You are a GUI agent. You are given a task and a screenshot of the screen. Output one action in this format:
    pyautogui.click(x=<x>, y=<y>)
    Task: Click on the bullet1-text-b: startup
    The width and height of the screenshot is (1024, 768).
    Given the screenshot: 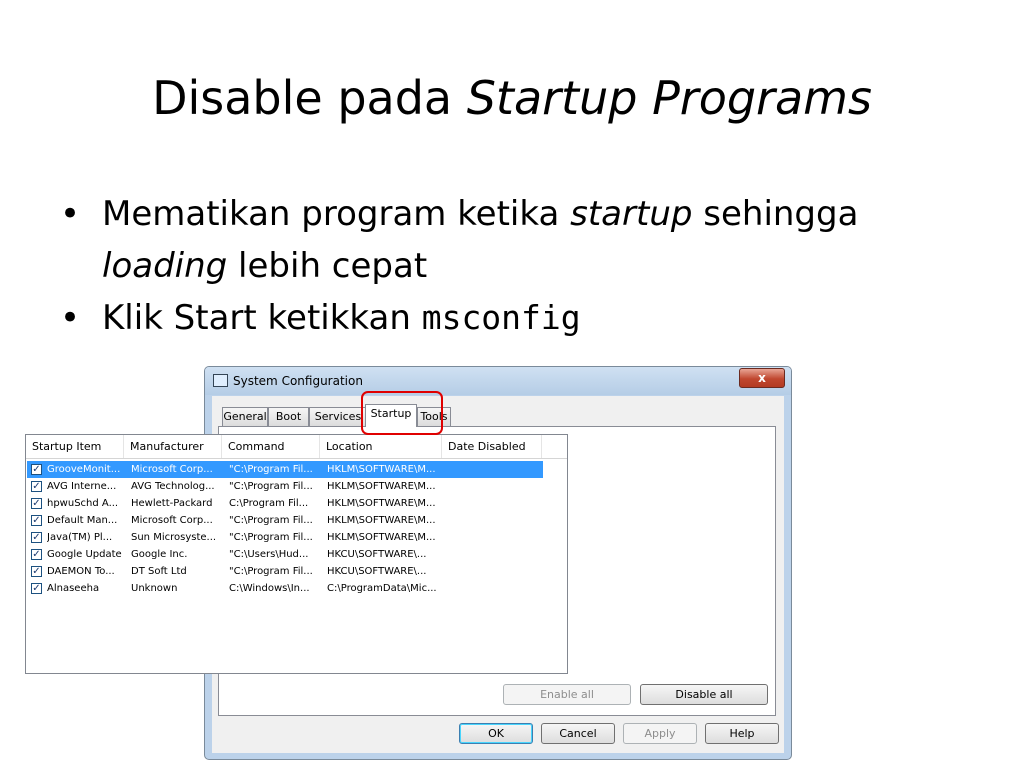 What is the action you would take?
    pyautogui.click(x=631, y=214)
    